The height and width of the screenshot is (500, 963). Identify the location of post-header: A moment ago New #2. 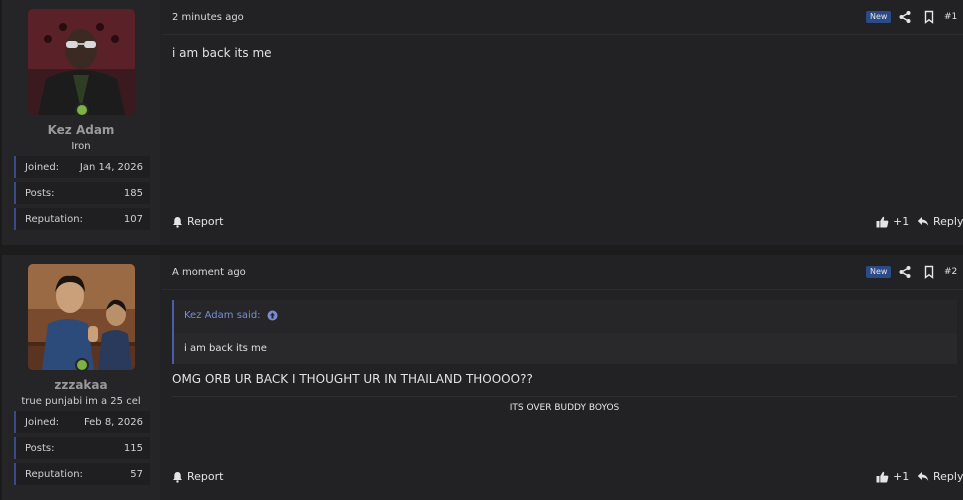
(562, 272).